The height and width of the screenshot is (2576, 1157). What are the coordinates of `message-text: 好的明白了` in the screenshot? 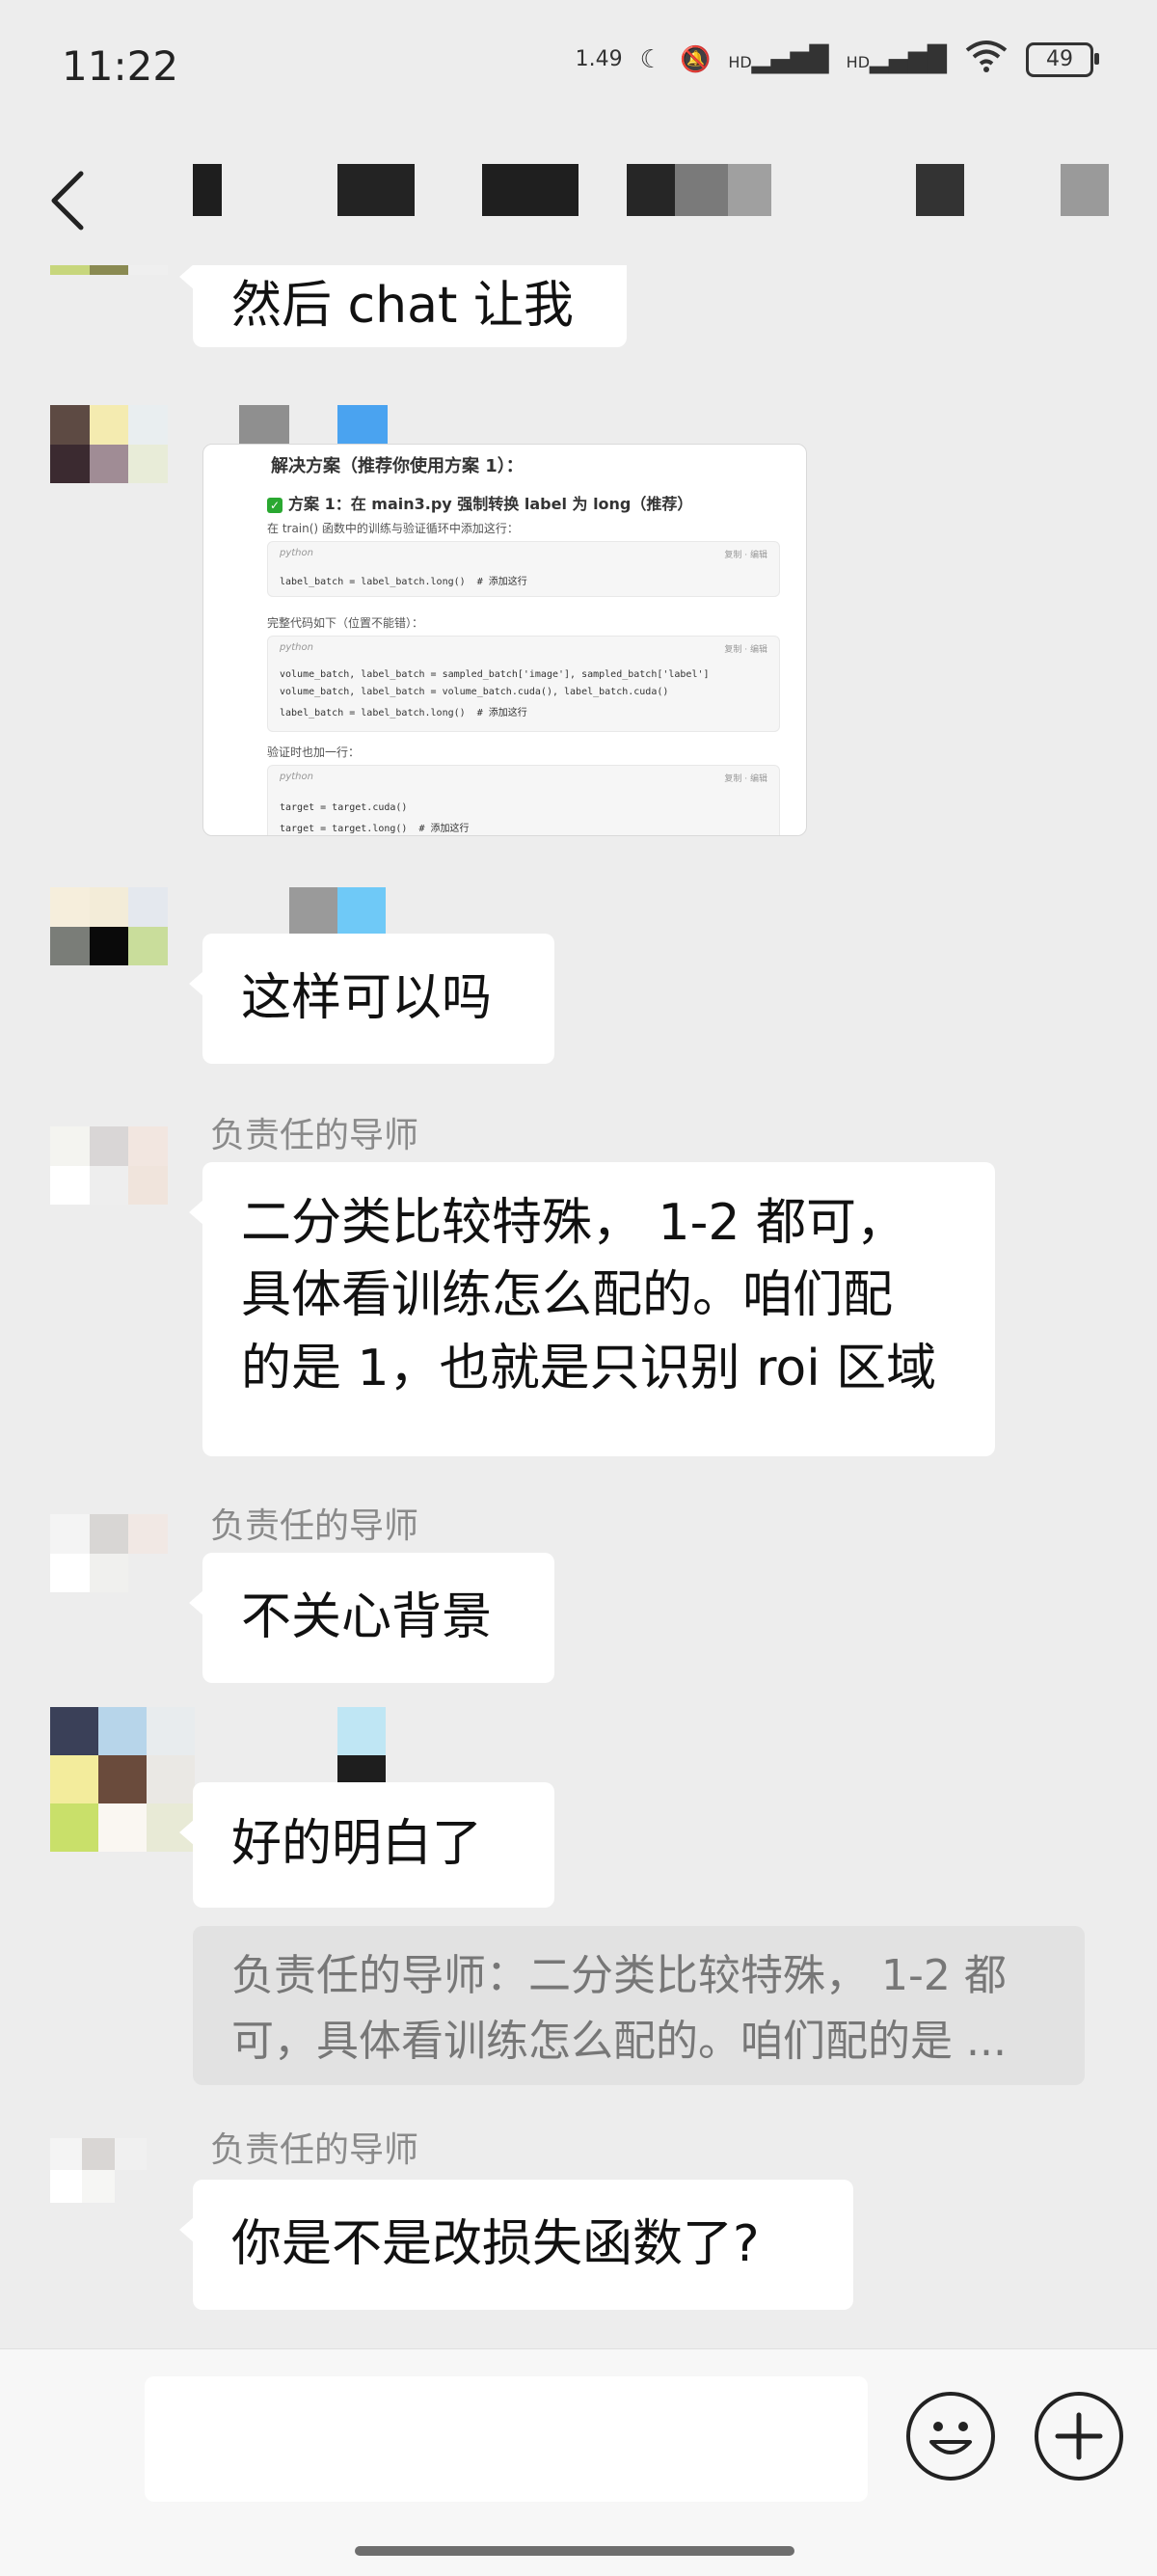 It's located at (357, 1844).